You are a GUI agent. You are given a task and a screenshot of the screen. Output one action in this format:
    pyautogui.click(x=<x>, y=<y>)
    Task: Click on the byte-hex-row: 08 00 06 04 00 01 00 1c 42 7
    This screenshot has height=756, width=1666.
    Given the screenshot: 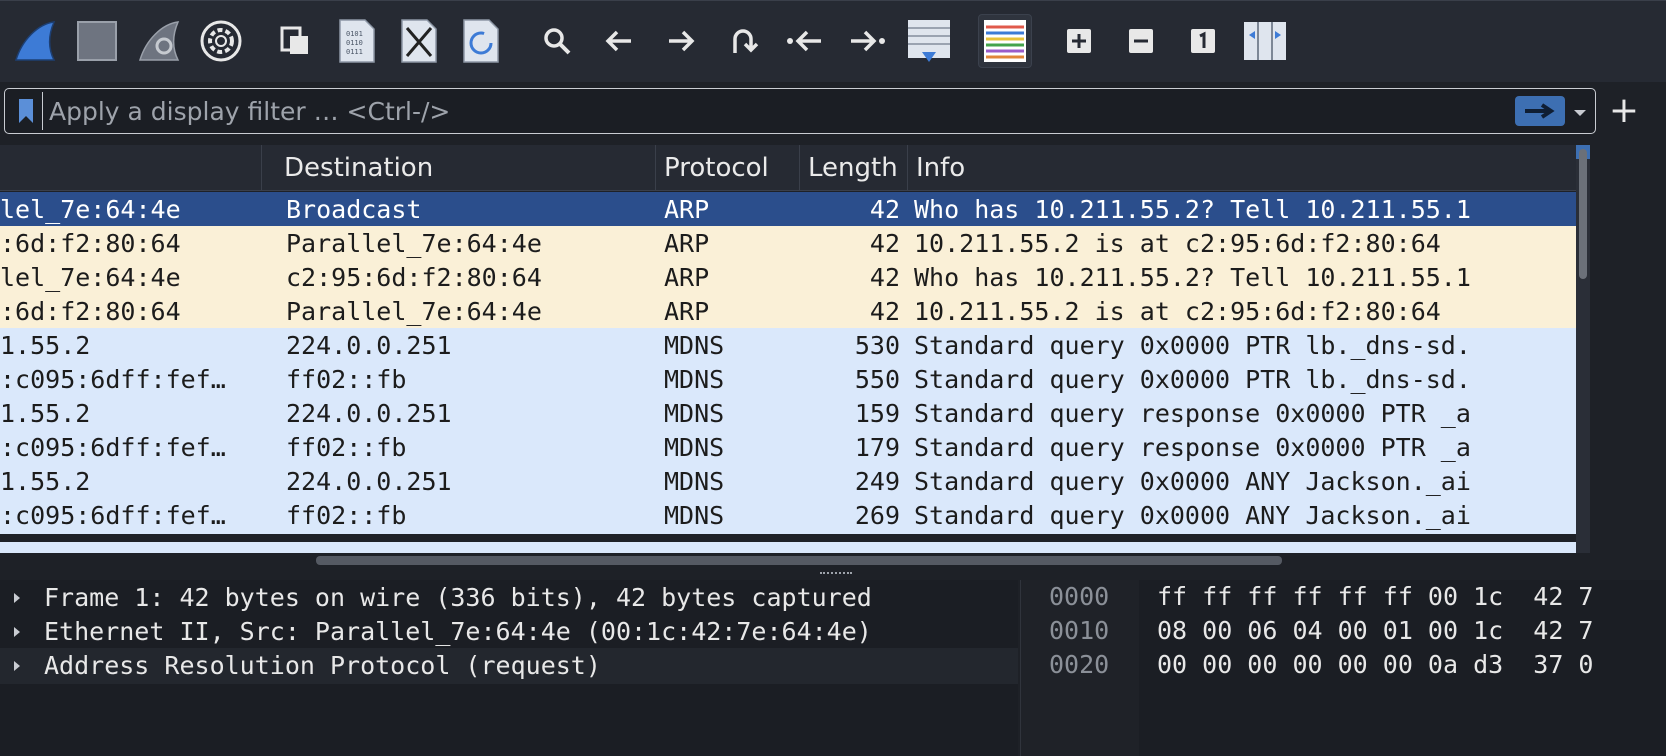 What is the action you would take?
    pyautogui.click(x=1375, y=631)
    